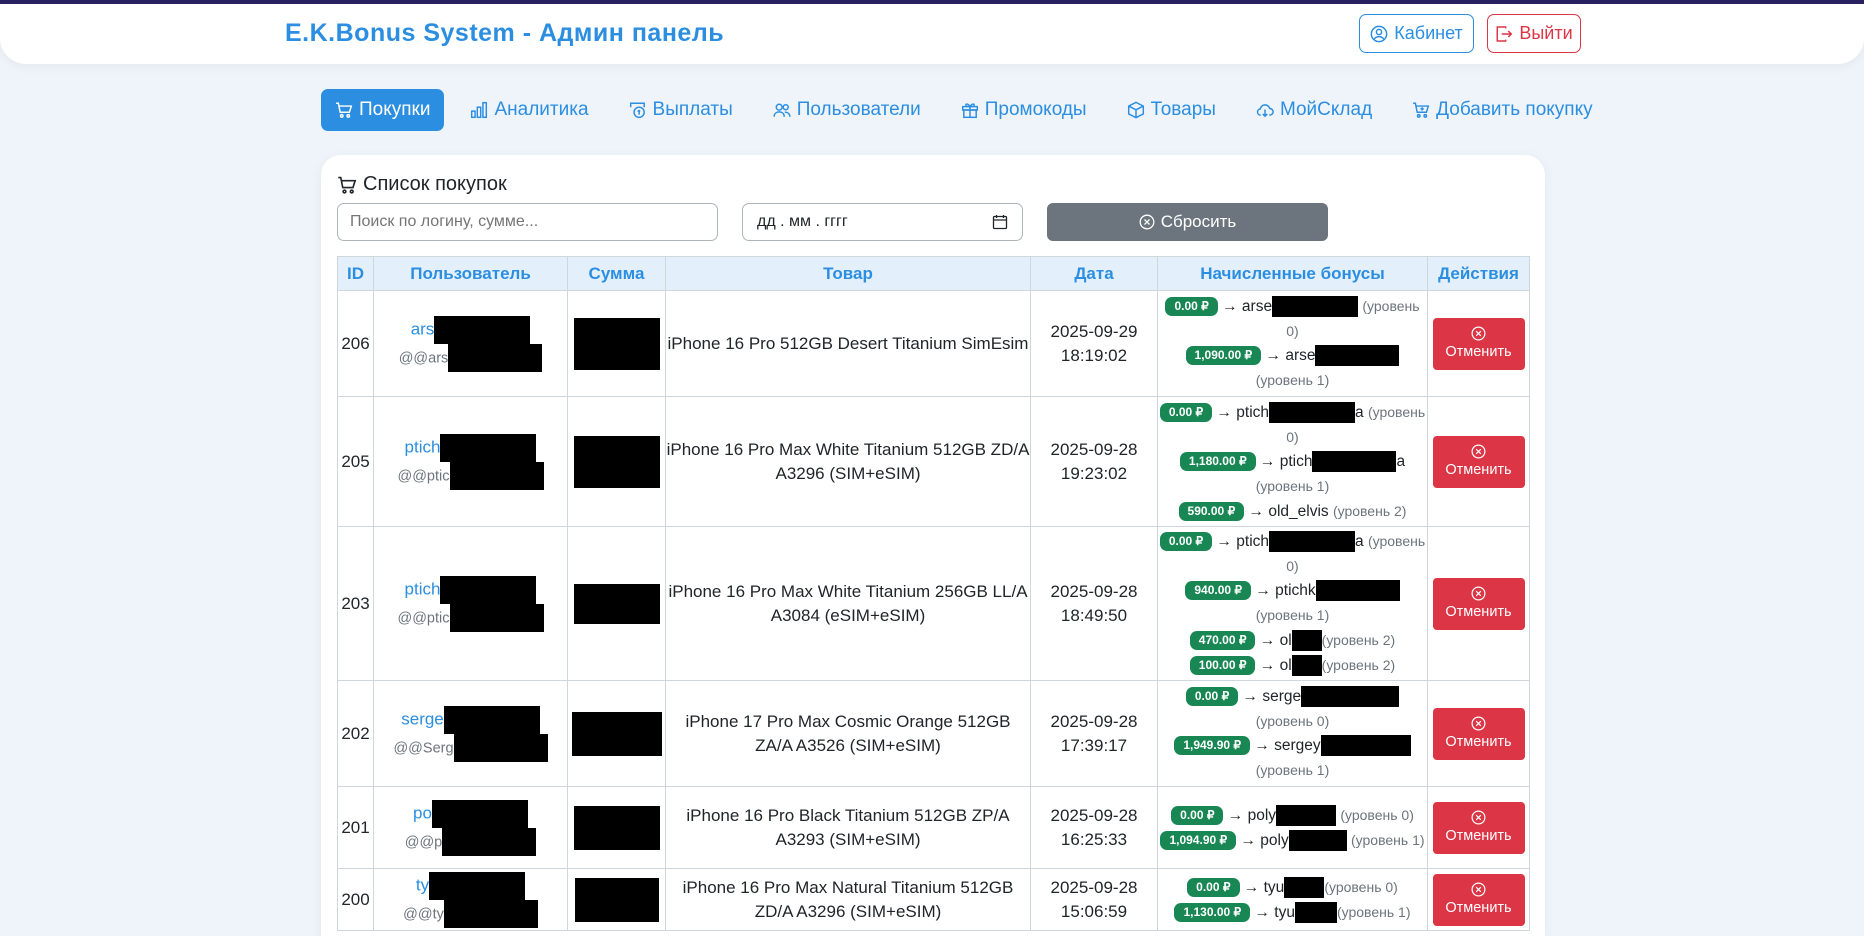 This screenshot has width=1864, height=936. What do you see at coordinates (692, 109) in the screenshot?
I see `tab-label: Выплаты` at bounding box center [692, 109].